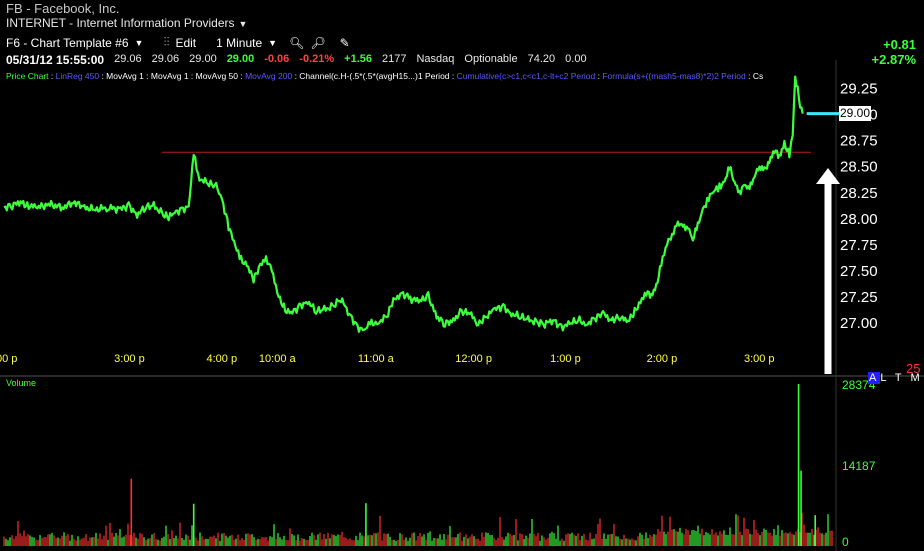  What do you see at coordinates (859, 245) in the screenshot?
I see `y-tick-label: 27.75` at bounding box center [859, 245].